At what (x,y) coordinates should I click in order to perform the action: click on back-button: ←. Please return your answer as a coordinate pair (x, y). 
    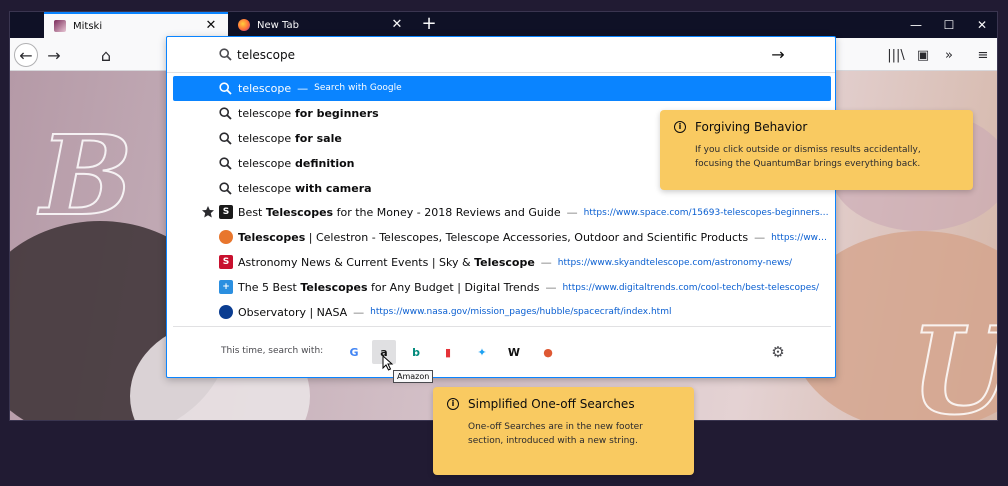
    Looking at the image, I should click on (26, 55).